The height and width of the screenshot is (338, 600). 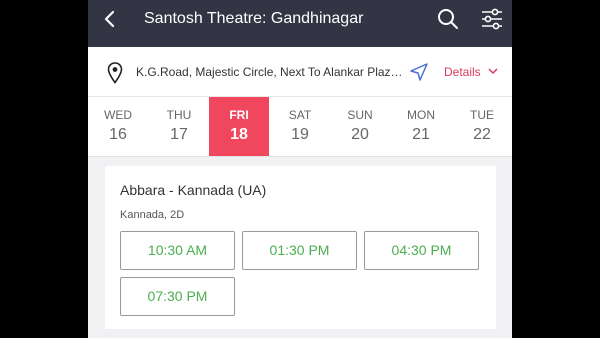 I want to click on date-item: MON 21, so click(x=421, y=126).